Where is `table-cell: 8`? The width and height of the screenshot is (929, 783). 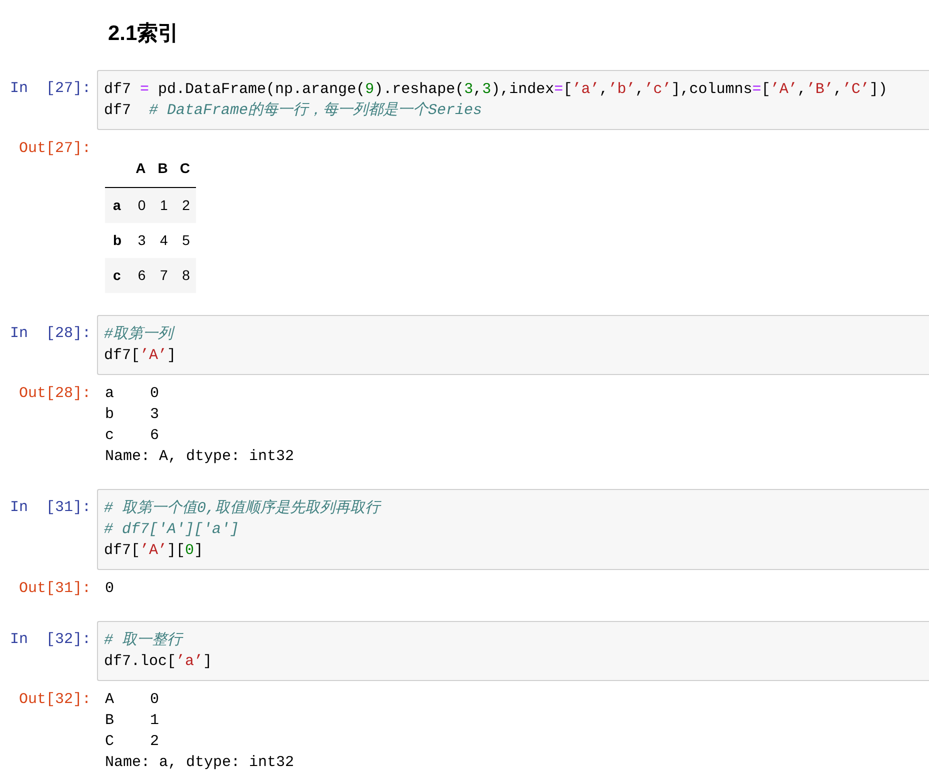
table-cell: 8 is located at coordinates (185, 275).